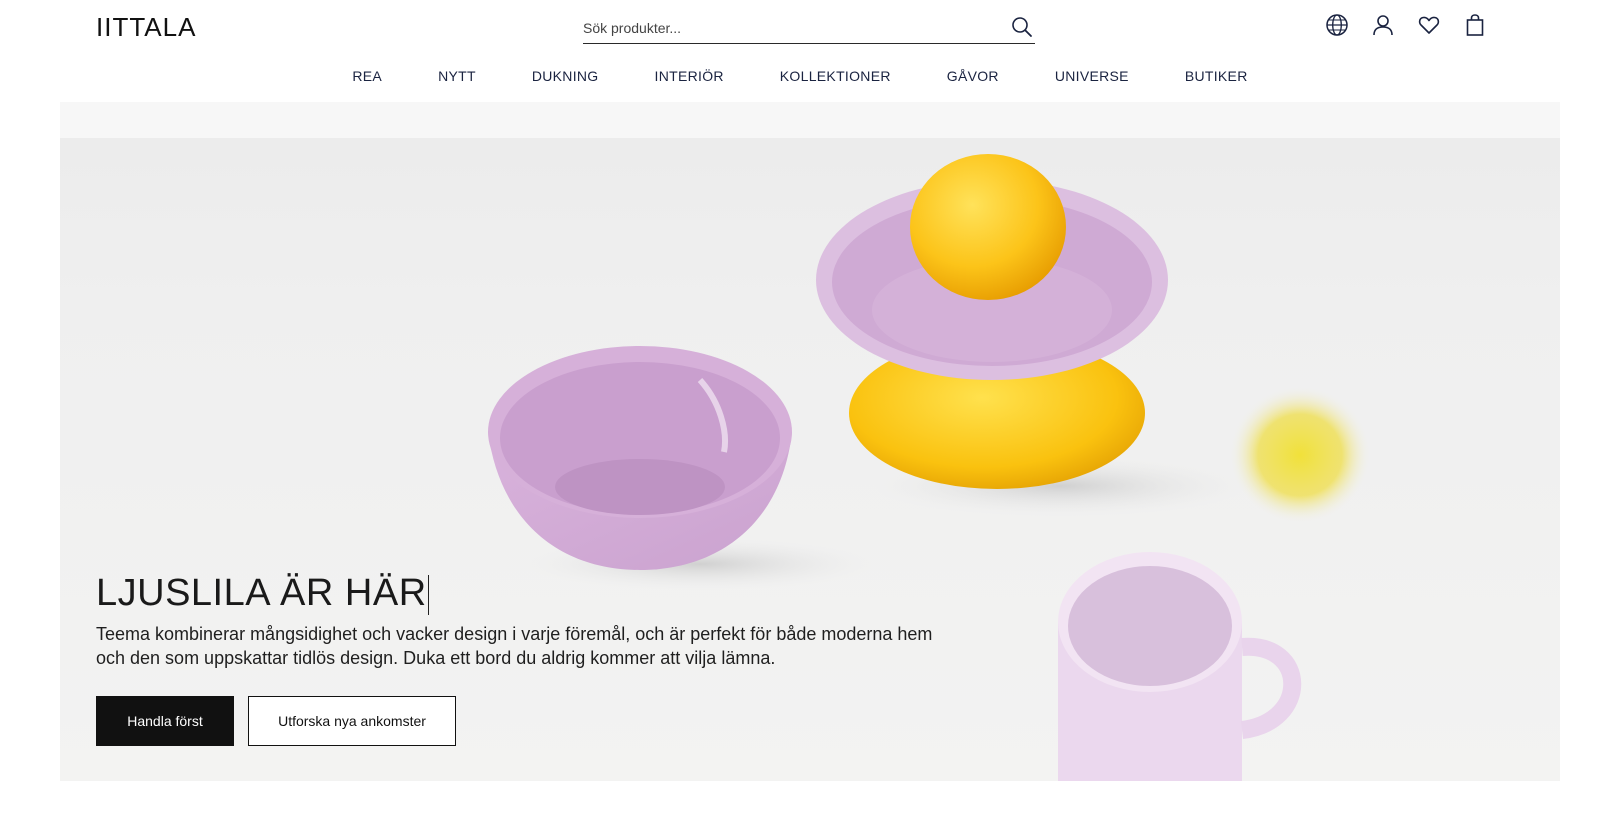  Describe the element at coordinates (565, 76) in the screenshot. I see `nav-item-dukning: DUKNING` at that location.